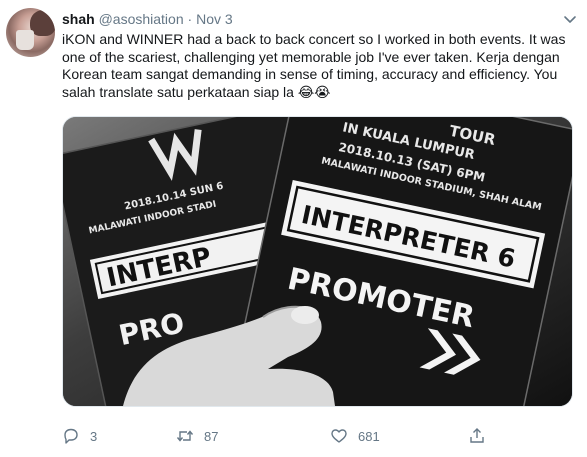 This screenshot has width=587, height=457. What do you see at coordinates (71, 436) in the screenshot?
I see `reply-icon` at bounding box center [71, 436].